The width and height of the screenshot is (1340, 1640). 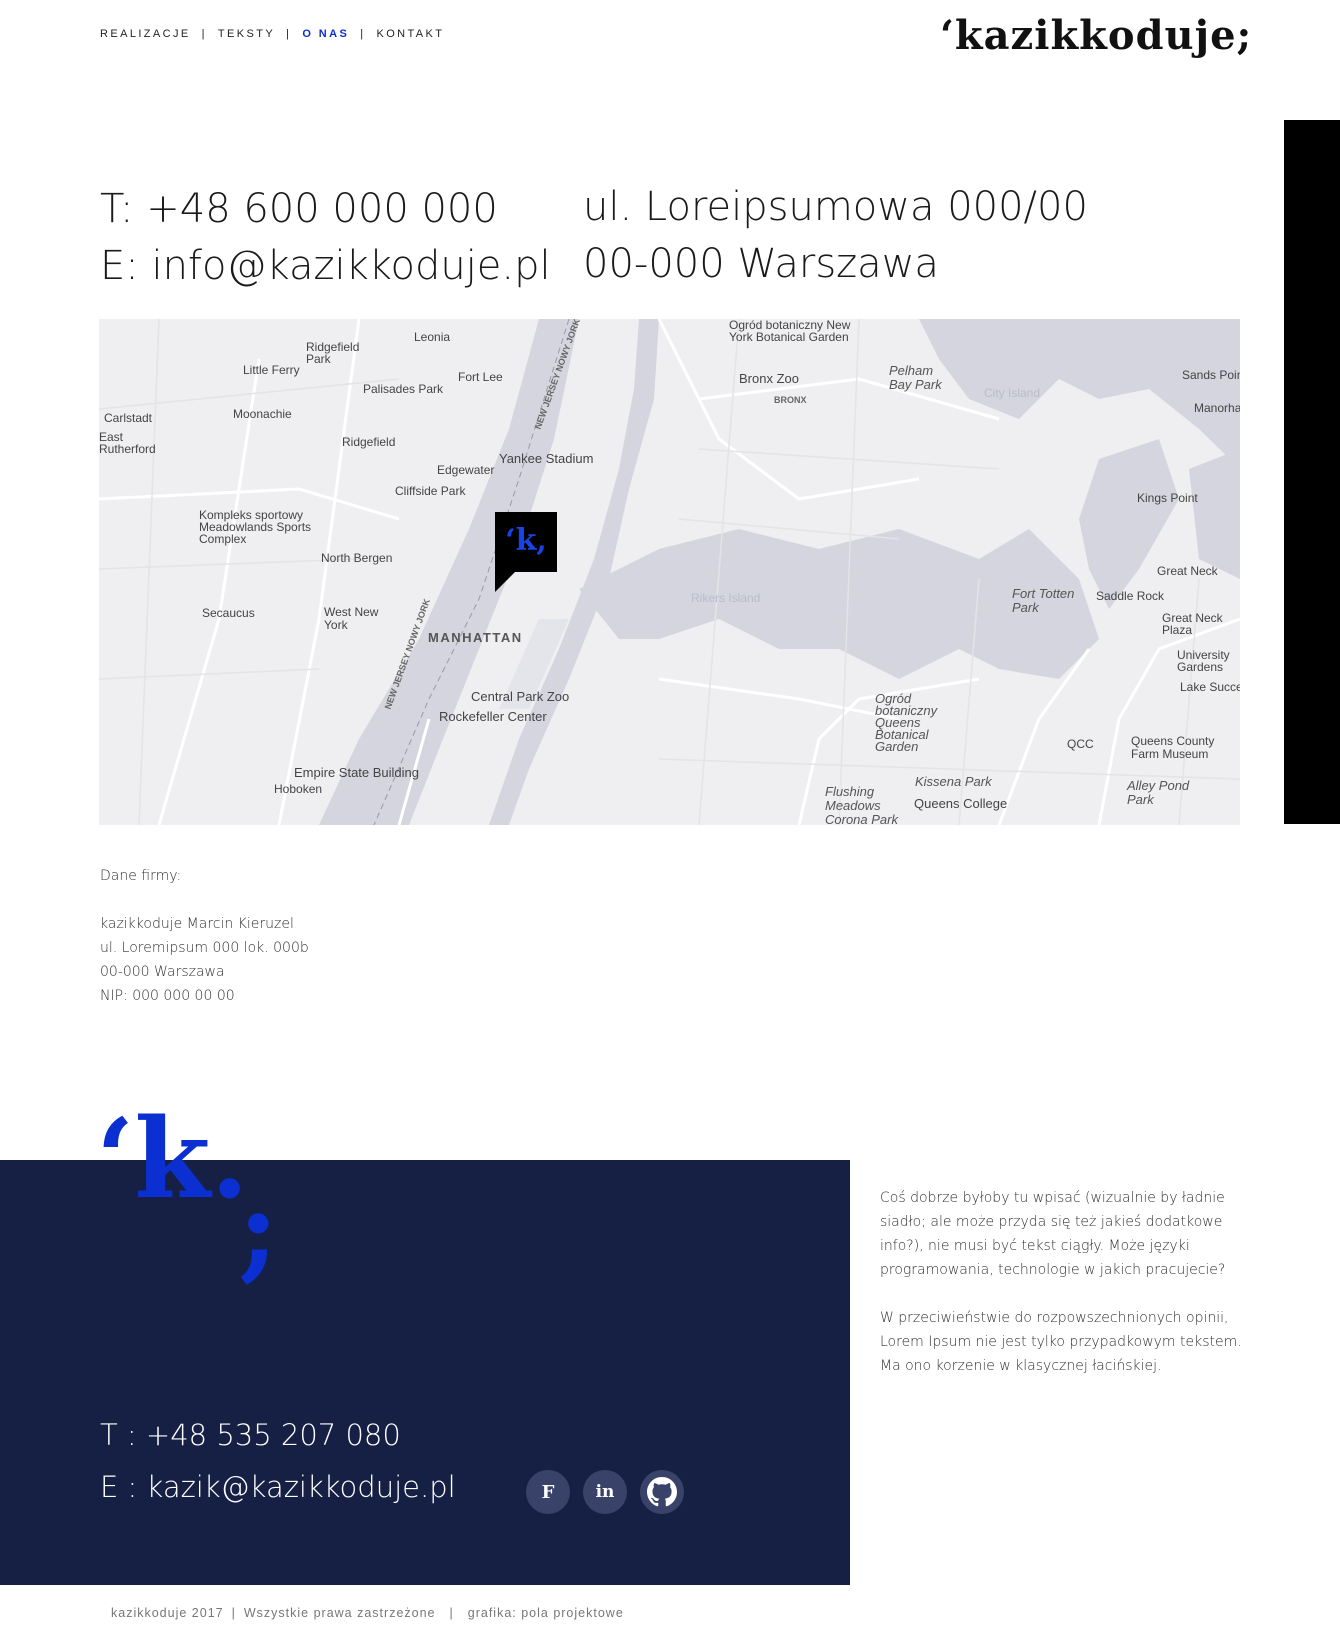 What do you see at coordinates (790, 400) in the screenshot?
I see `map-label: BRONX` at bounding box center [790, 400].